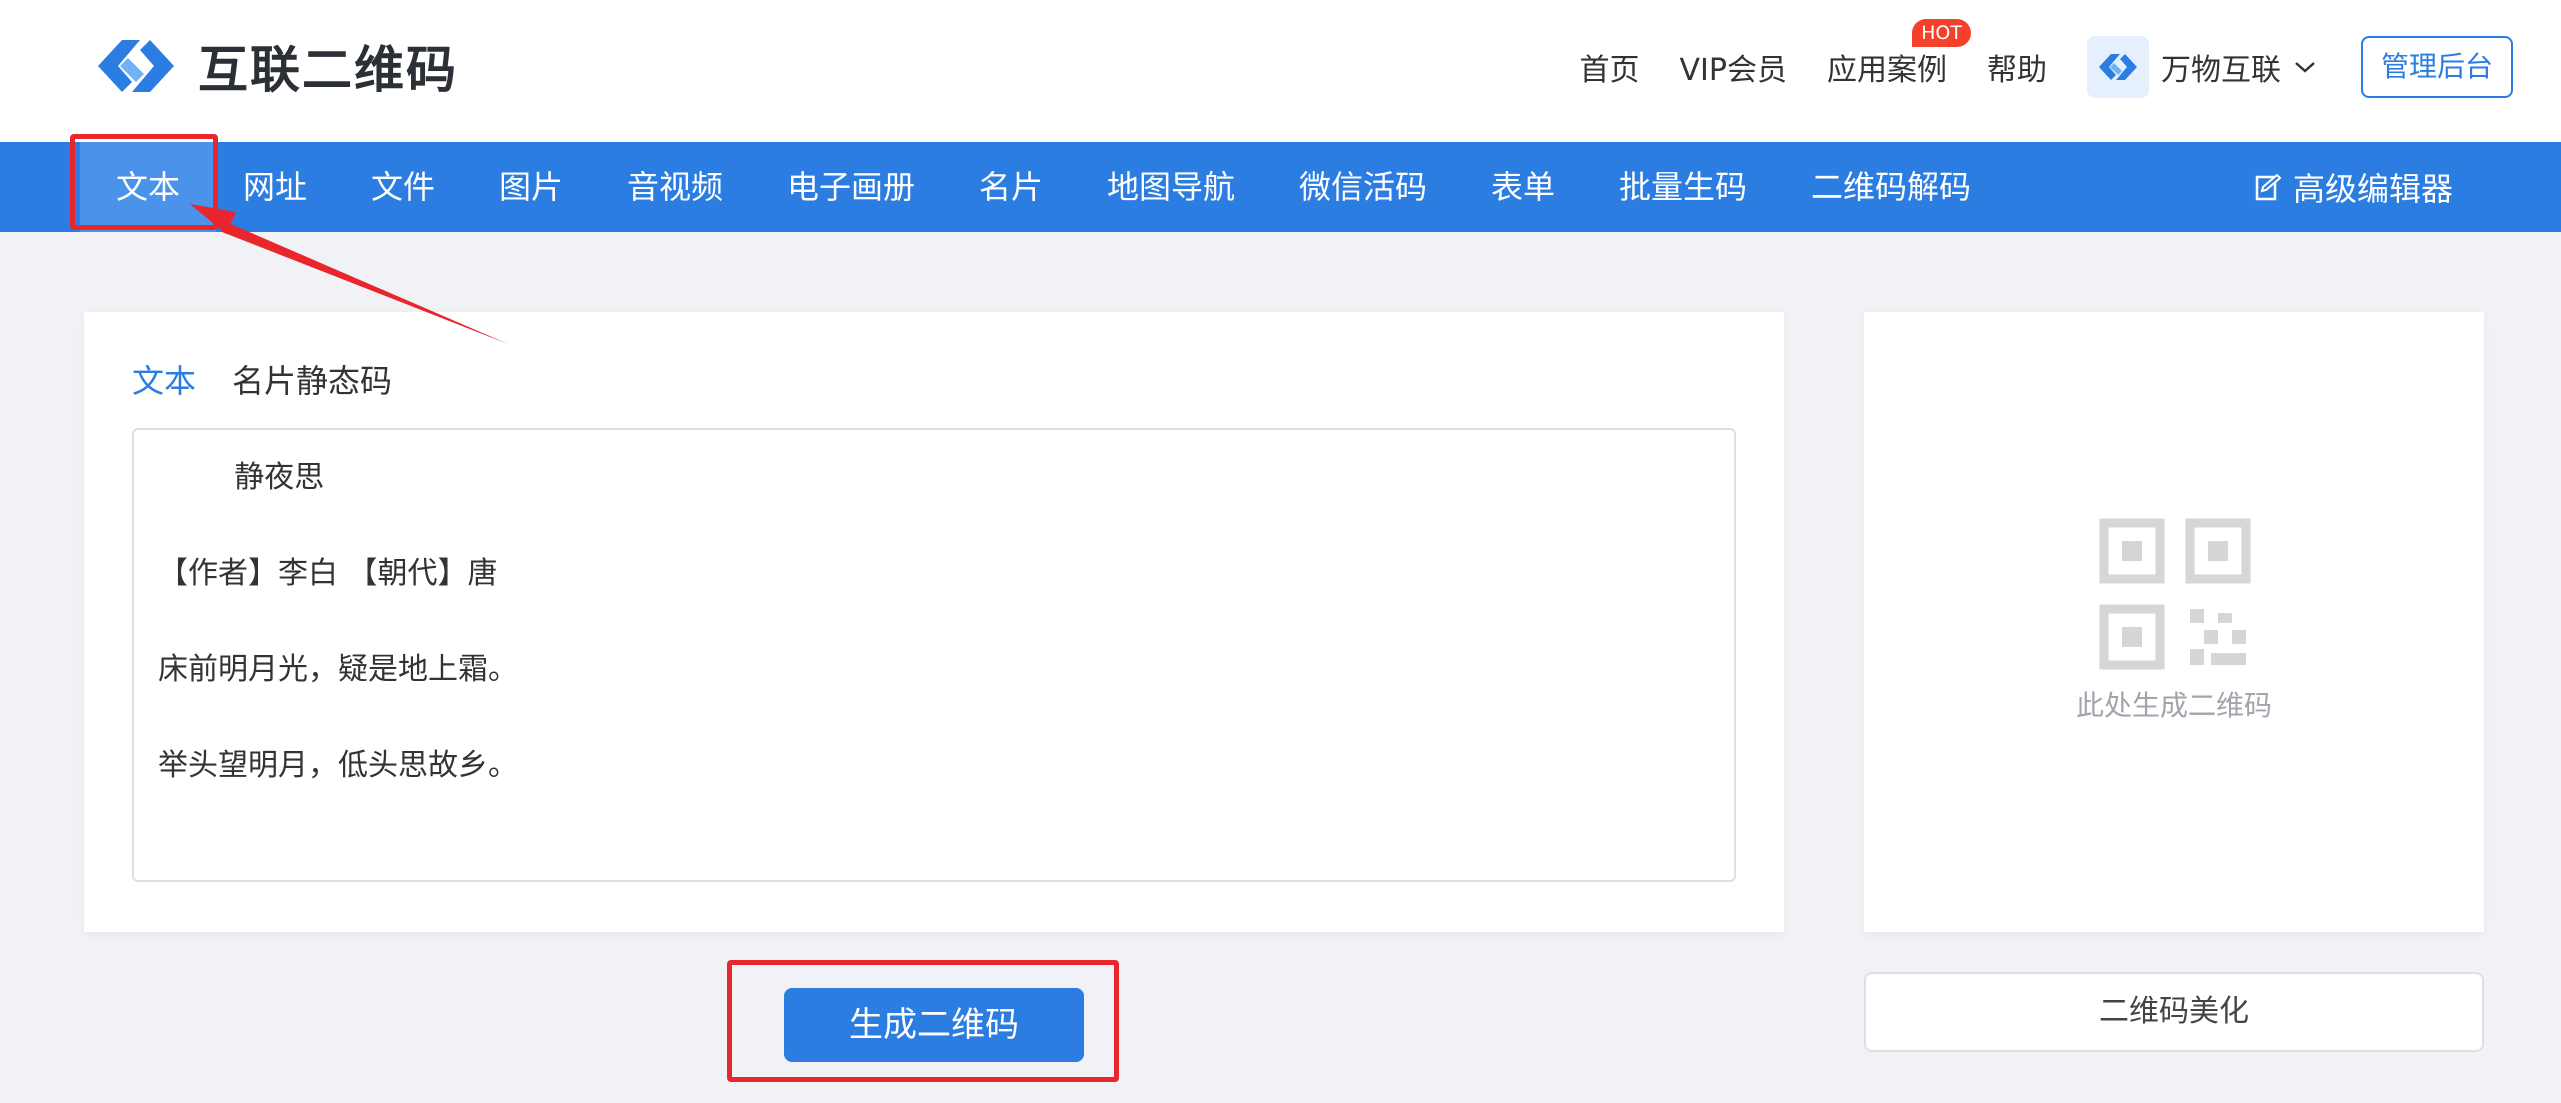  I want to click on nav-cases-label: 应用案例, so click(1886, 70).